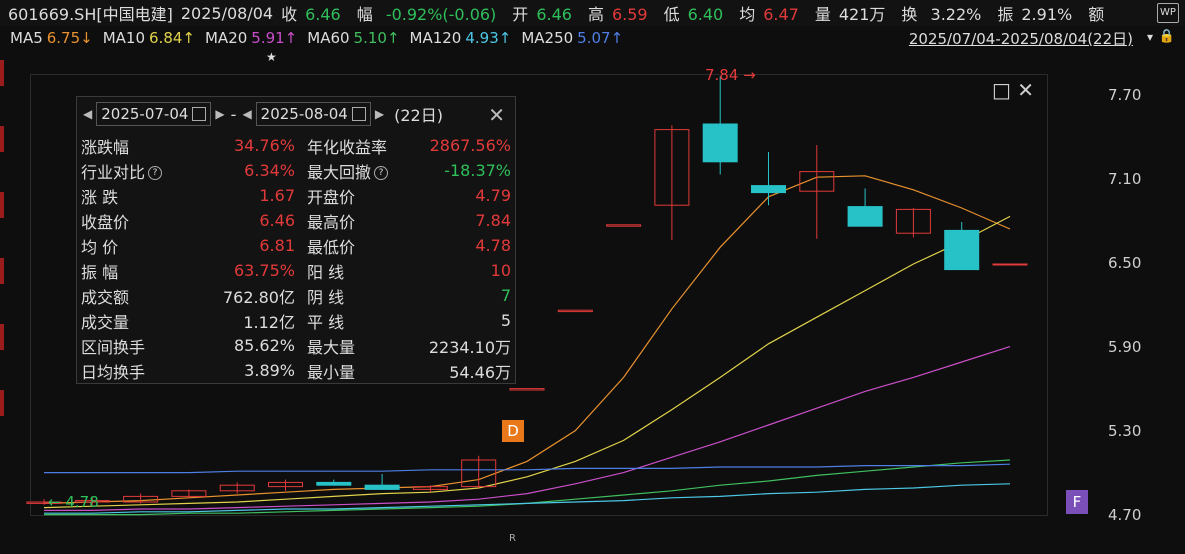  Describe the element at coordinates (418, 115) in the screenshot. I see `interval-days: (22日)` at that location.